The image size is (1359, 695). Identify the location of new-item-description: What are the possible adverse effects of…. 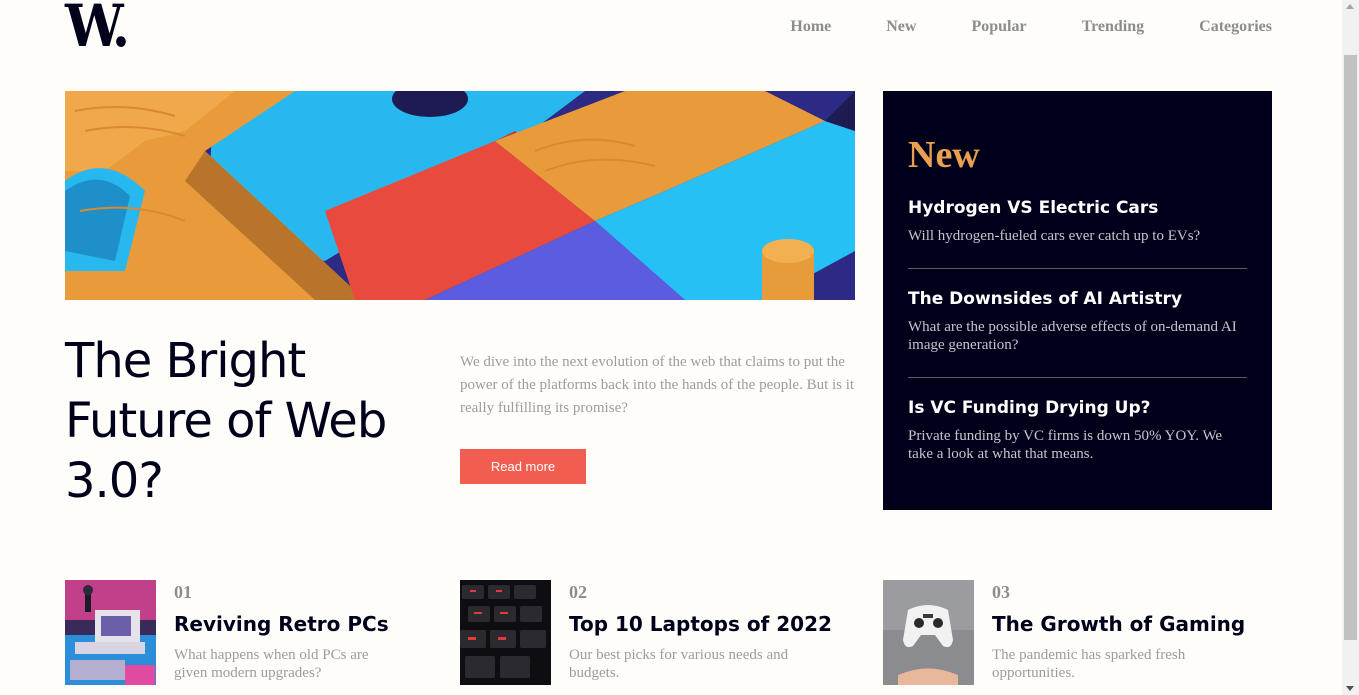
(1072, 336).